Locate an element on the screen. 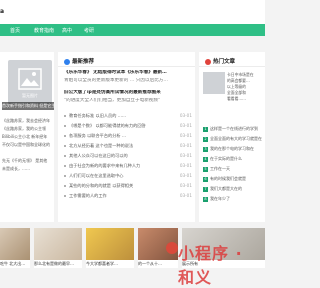  left-line-0: 《丝路苏家，我去会经济年 is located at coordinates (27, 121).